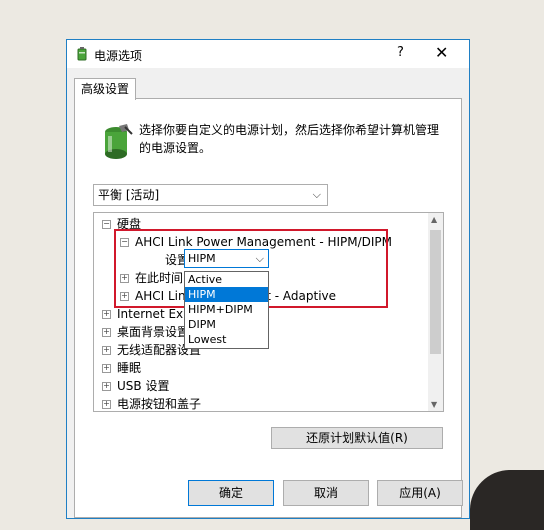 This screenshot has height=530, width=544. What do you see at coordinates (145, 332) in the screenshot?
I see `tree-item-desktop-background: + 桌面背景设置` at bounding box center [145, 332].